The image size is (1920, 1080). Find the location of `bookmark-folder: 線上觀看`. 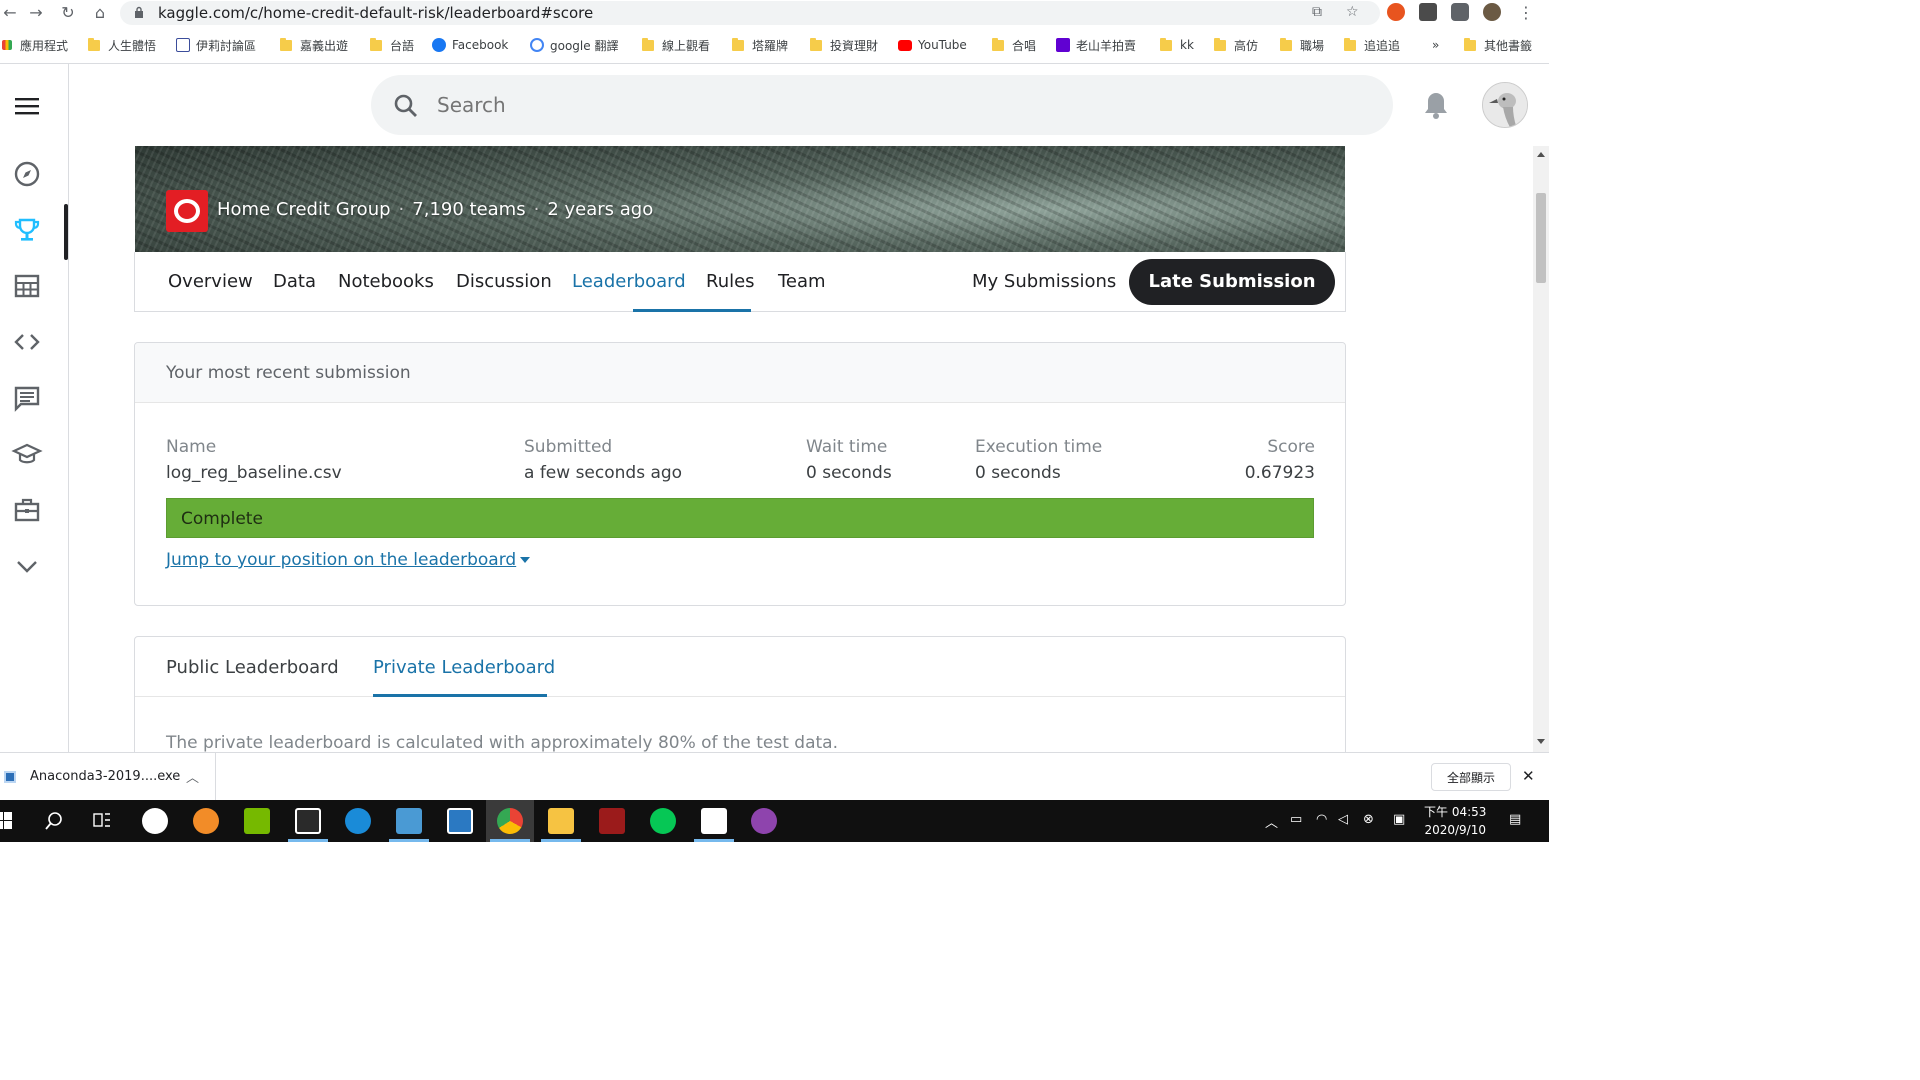

bookmark-folder: 線上觀看 is located at coordinates (676, 45).